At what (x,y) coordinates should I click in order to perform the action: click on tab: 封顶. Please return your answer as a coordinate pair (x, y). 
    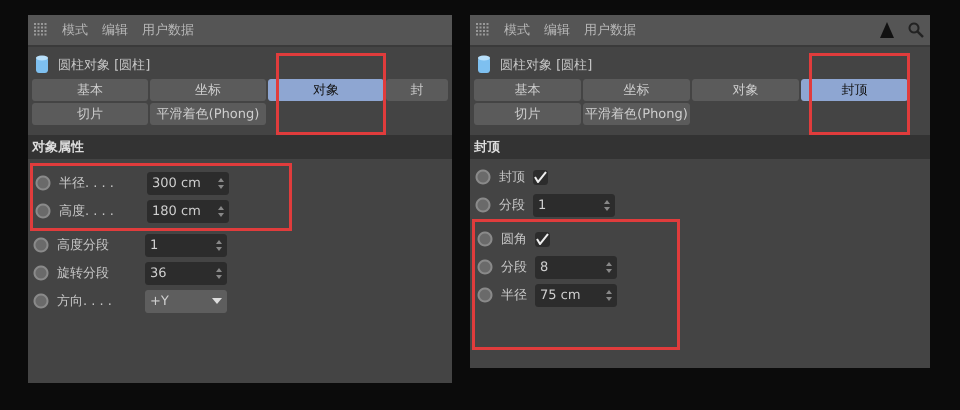
    Looking at the image, I should click on (854, 90).